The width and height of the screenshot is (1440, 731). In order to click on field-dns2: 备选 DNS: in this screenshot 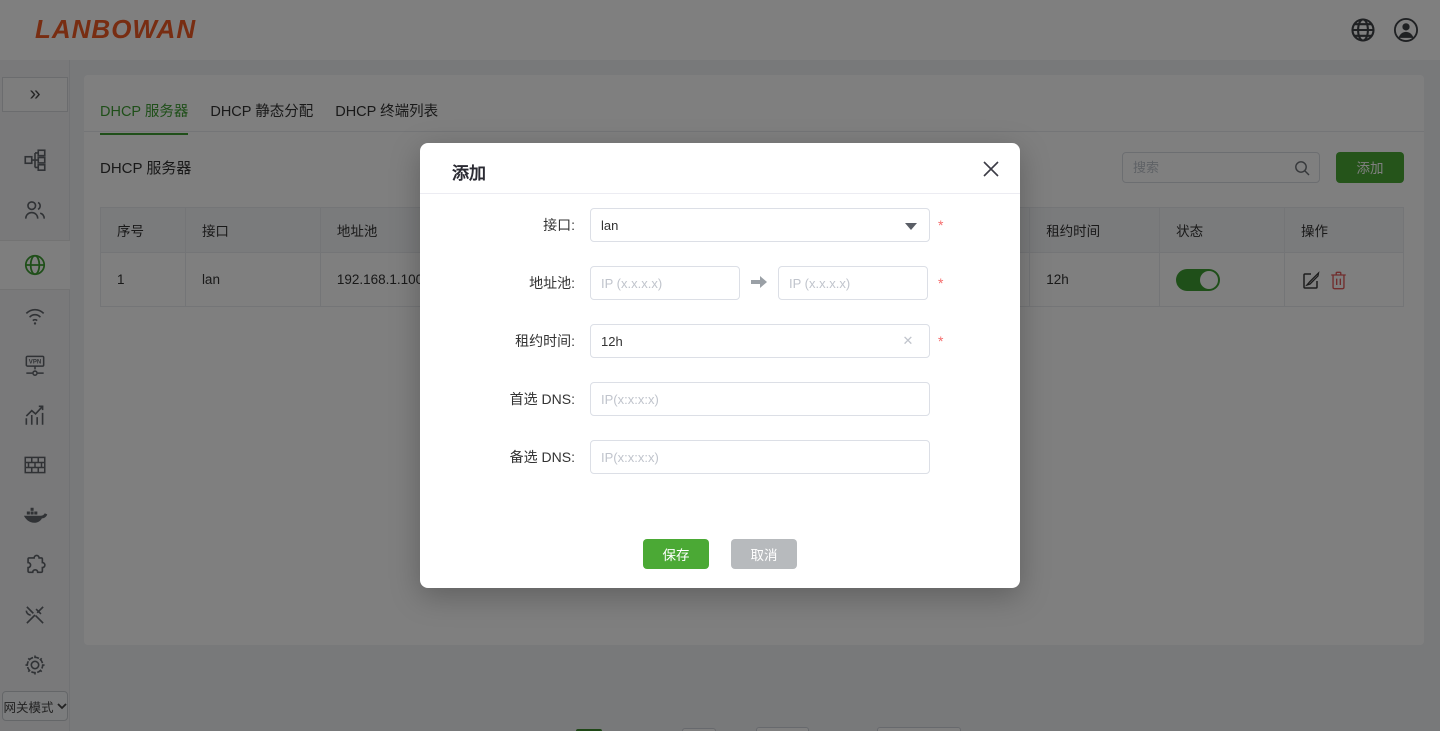, I will do `click(720, 457)`.